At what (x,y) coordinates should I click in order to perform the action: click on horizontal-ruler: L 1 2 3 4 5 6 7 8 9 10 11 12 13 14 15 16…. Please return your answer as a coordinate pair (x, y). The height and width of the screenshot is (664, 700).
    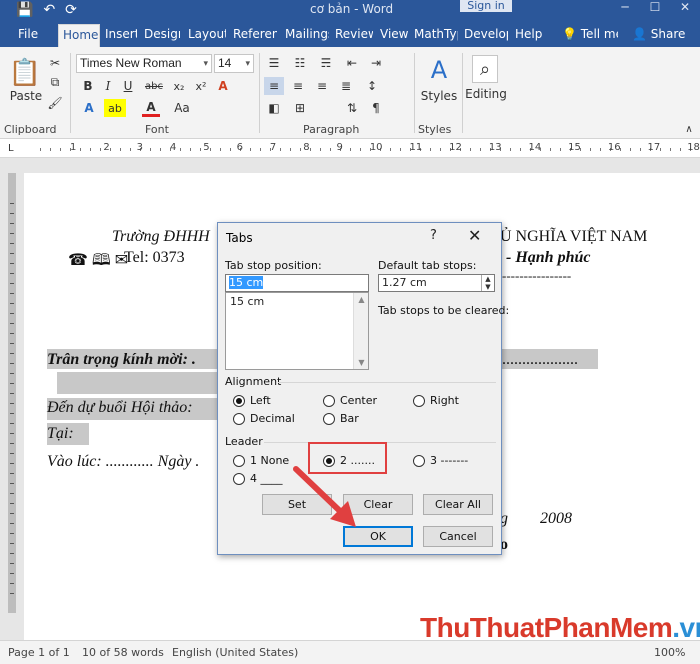
    Looking at the image, I should click on (350, 149).